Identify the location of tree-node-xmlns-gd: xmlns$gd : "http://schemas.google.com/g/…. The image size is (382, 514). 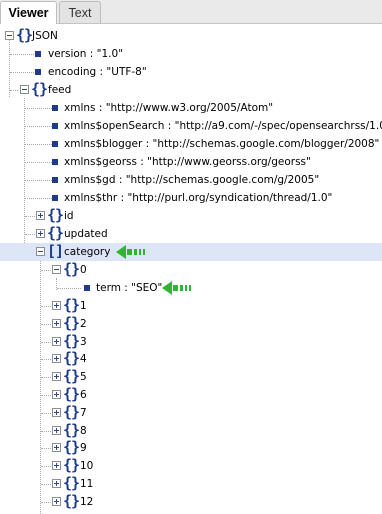
(191, 180).